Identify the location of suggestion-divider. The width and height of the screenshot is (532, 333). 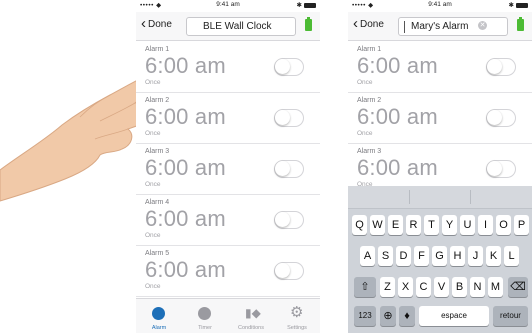
(470, 197).